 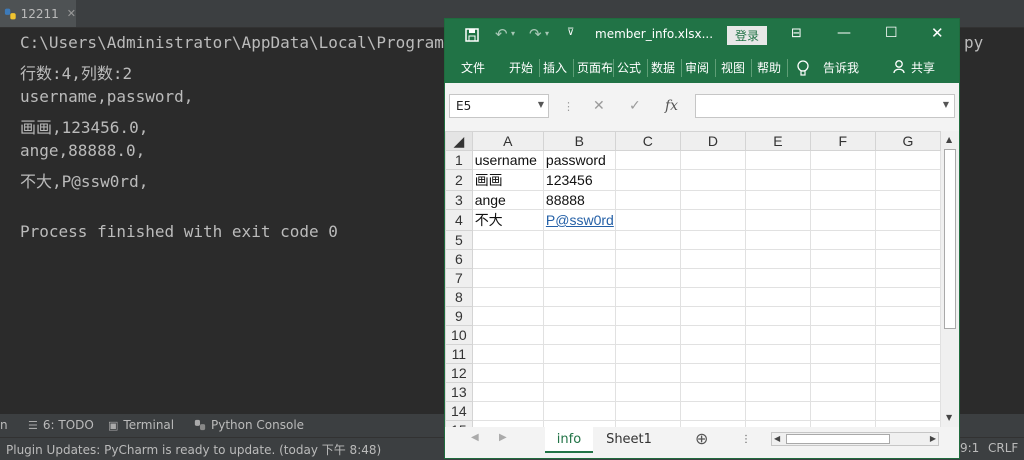 What do you see at coordinates (712, 141) in the screenshot?
I see `column-header: D` at bounding box center [712, 141].